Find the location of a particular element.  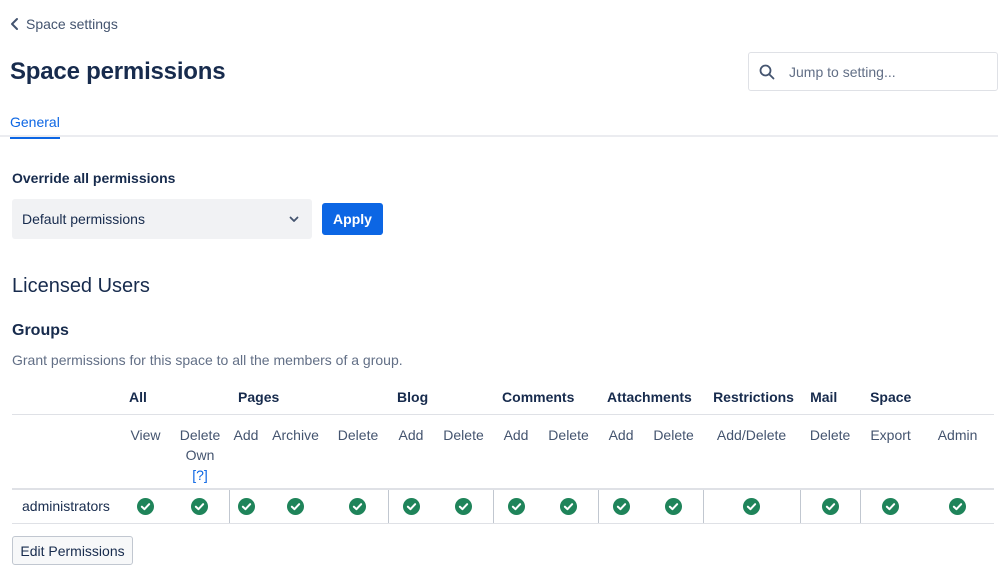

col-pages-archive: Archive is located at coordinates (296, 452).